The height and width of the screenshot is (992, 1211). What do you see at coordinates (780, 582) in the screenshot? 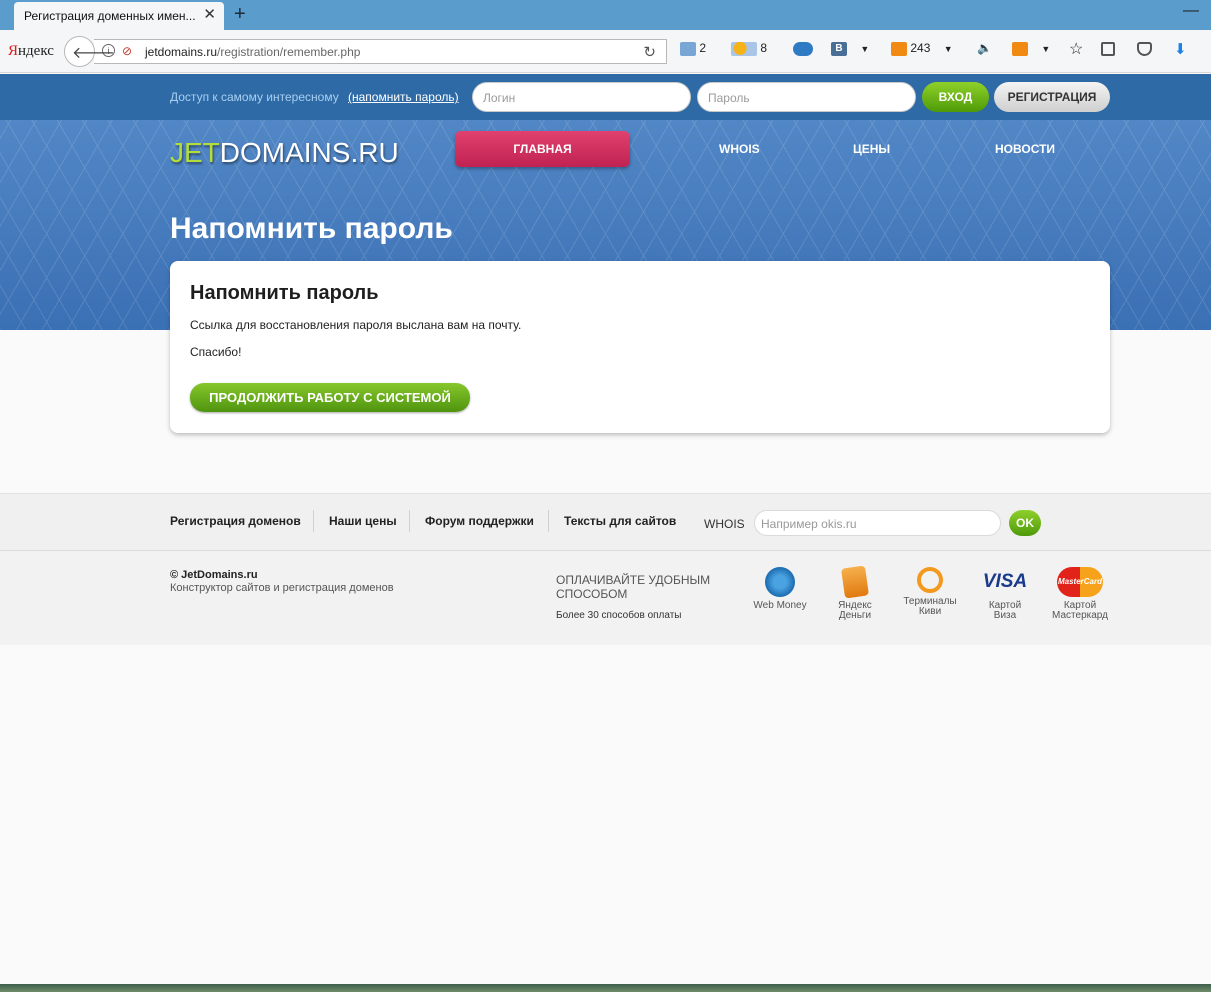
I see `webmoney-icon` at bounding box center [780, 582].